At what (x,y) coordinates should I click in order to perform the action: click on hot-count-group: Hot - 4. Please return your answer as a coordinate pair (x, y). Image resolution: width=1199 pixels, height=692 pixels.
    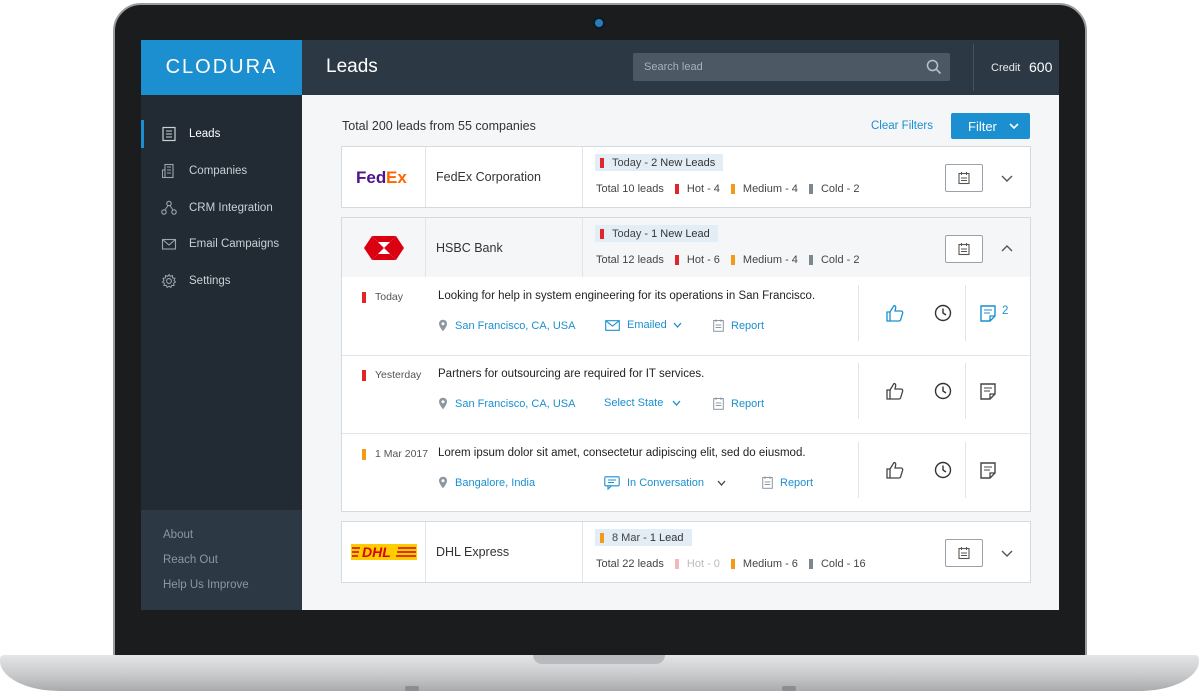
    Looking at the image, I should click on (697, 189).